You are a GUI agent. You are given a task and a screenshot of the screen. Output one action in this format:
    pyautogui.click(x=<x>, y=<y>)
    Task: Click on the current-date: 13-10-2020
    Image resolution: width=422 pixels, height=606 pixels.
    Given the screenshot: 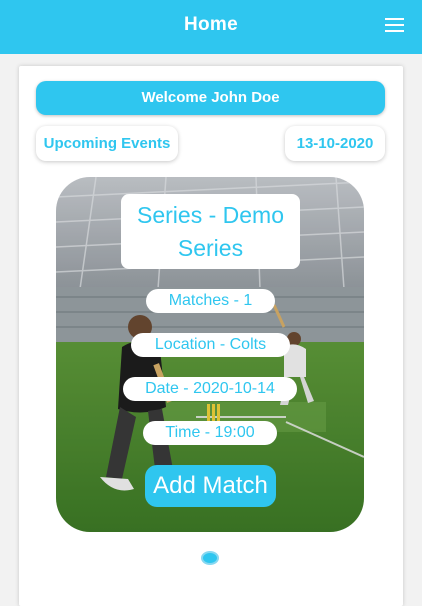 What is the action you would take?
    pyautogui.click(x=335, y=143)
    